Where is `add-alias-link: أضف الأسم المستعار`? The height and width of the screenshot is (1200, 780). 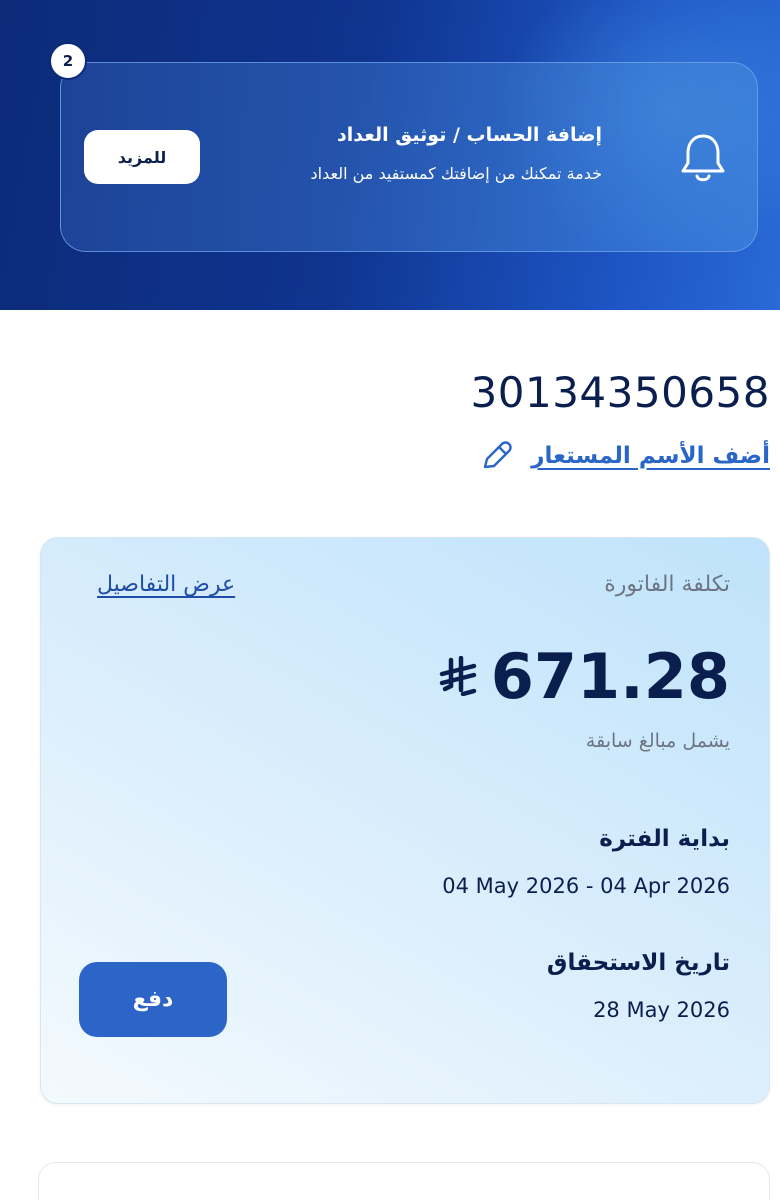 add-alias-link: أضف الأسم المستعار is located at coordinates (650, 456).